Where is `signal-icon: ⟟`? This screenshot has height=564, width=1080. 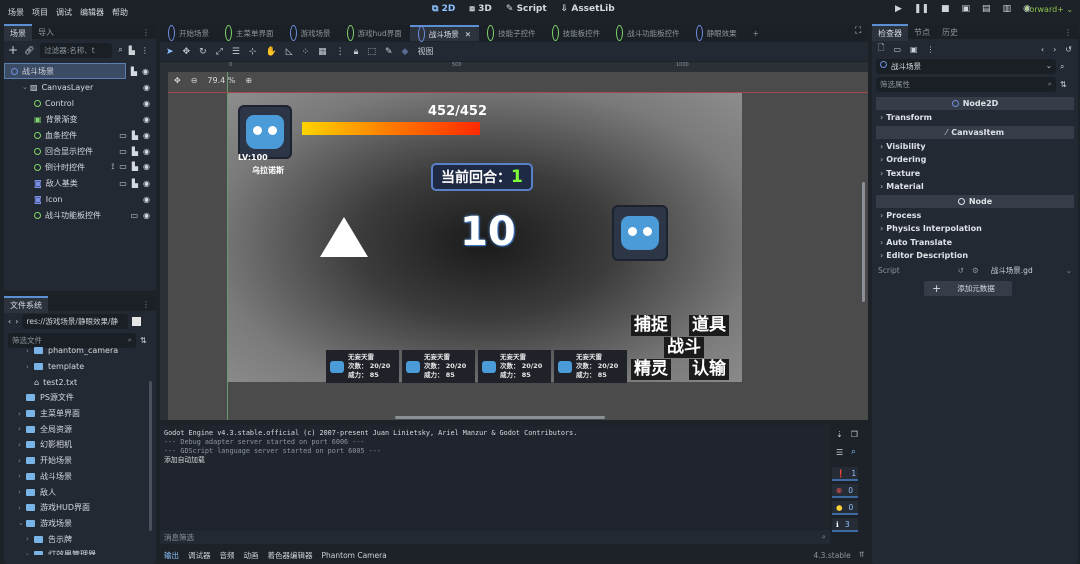 signal-icon: ⟟ is located at coordinates (112, 167).